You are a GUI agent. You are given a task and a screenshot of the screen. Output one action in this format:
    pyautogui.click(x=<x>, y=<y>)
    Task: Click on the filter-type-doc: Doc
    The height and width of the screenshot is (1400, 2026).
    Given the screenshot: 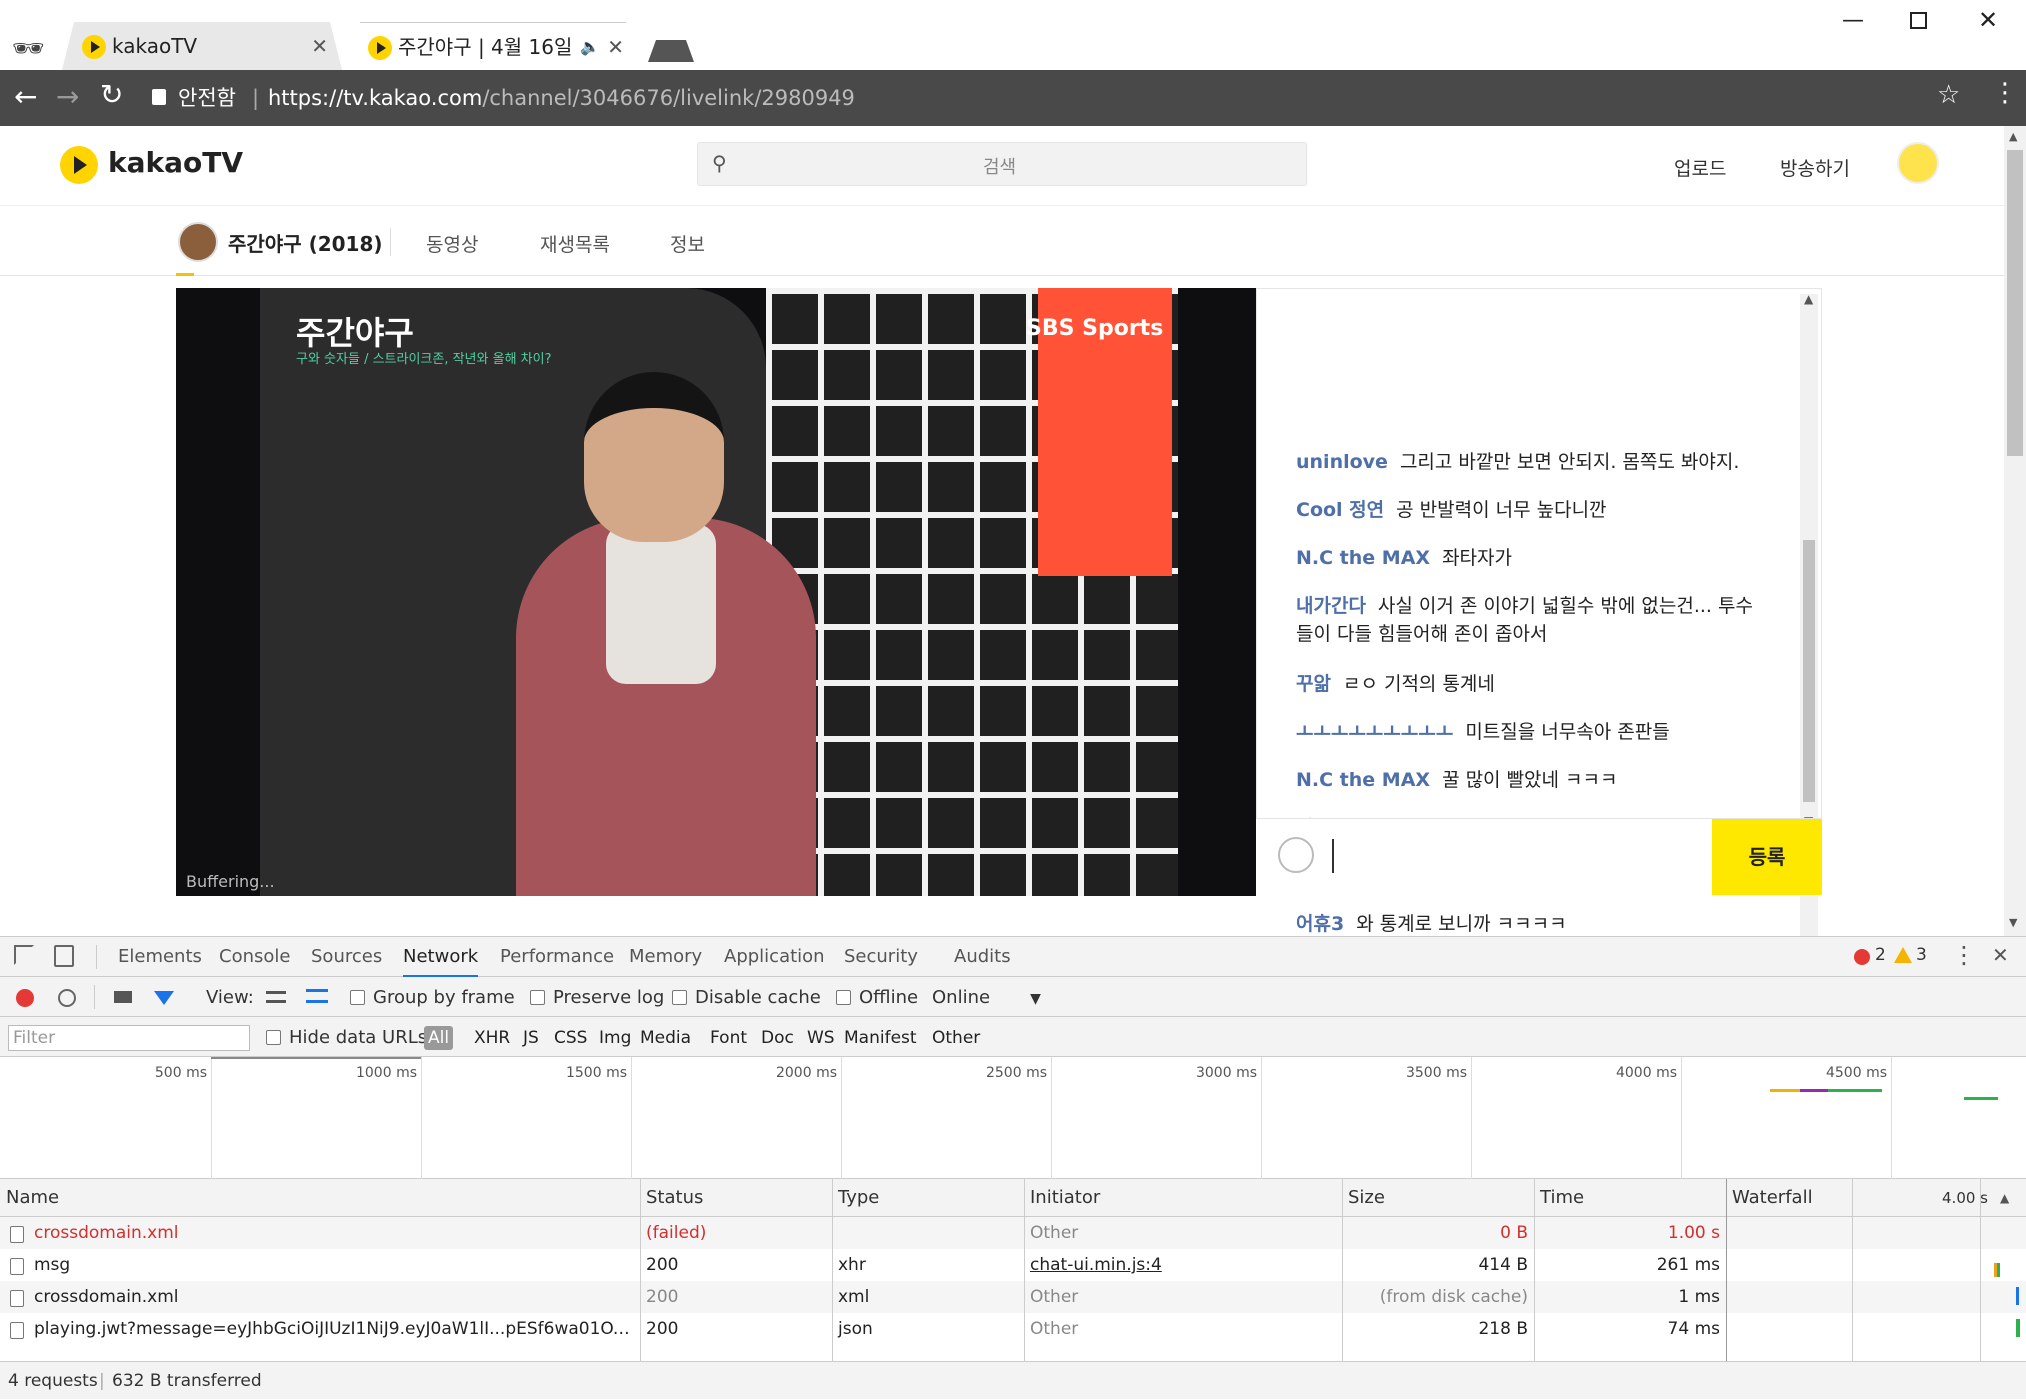 What is the action you would take?
    pyautogui.click(x=777, y=1038)
    